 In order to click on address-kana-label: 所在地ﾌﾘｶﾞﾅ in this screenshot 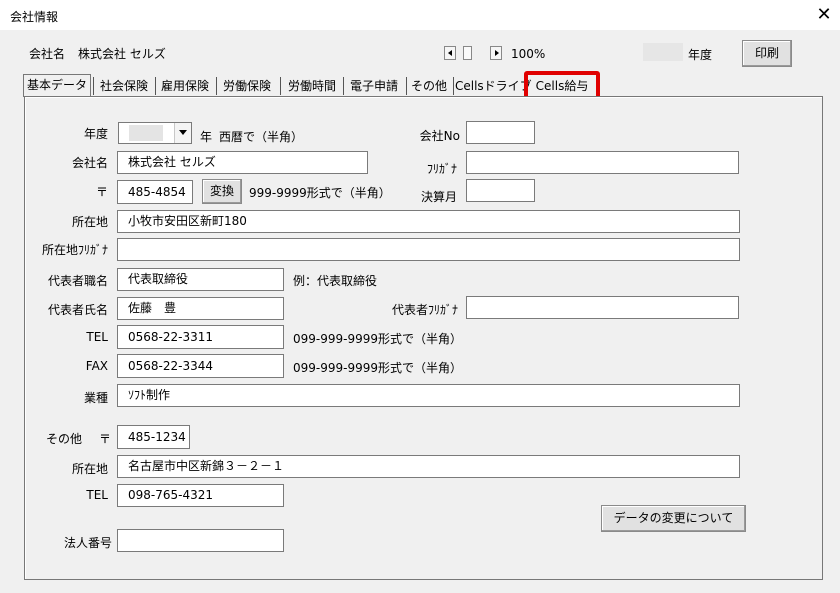, I will do `click(74, 250)`.